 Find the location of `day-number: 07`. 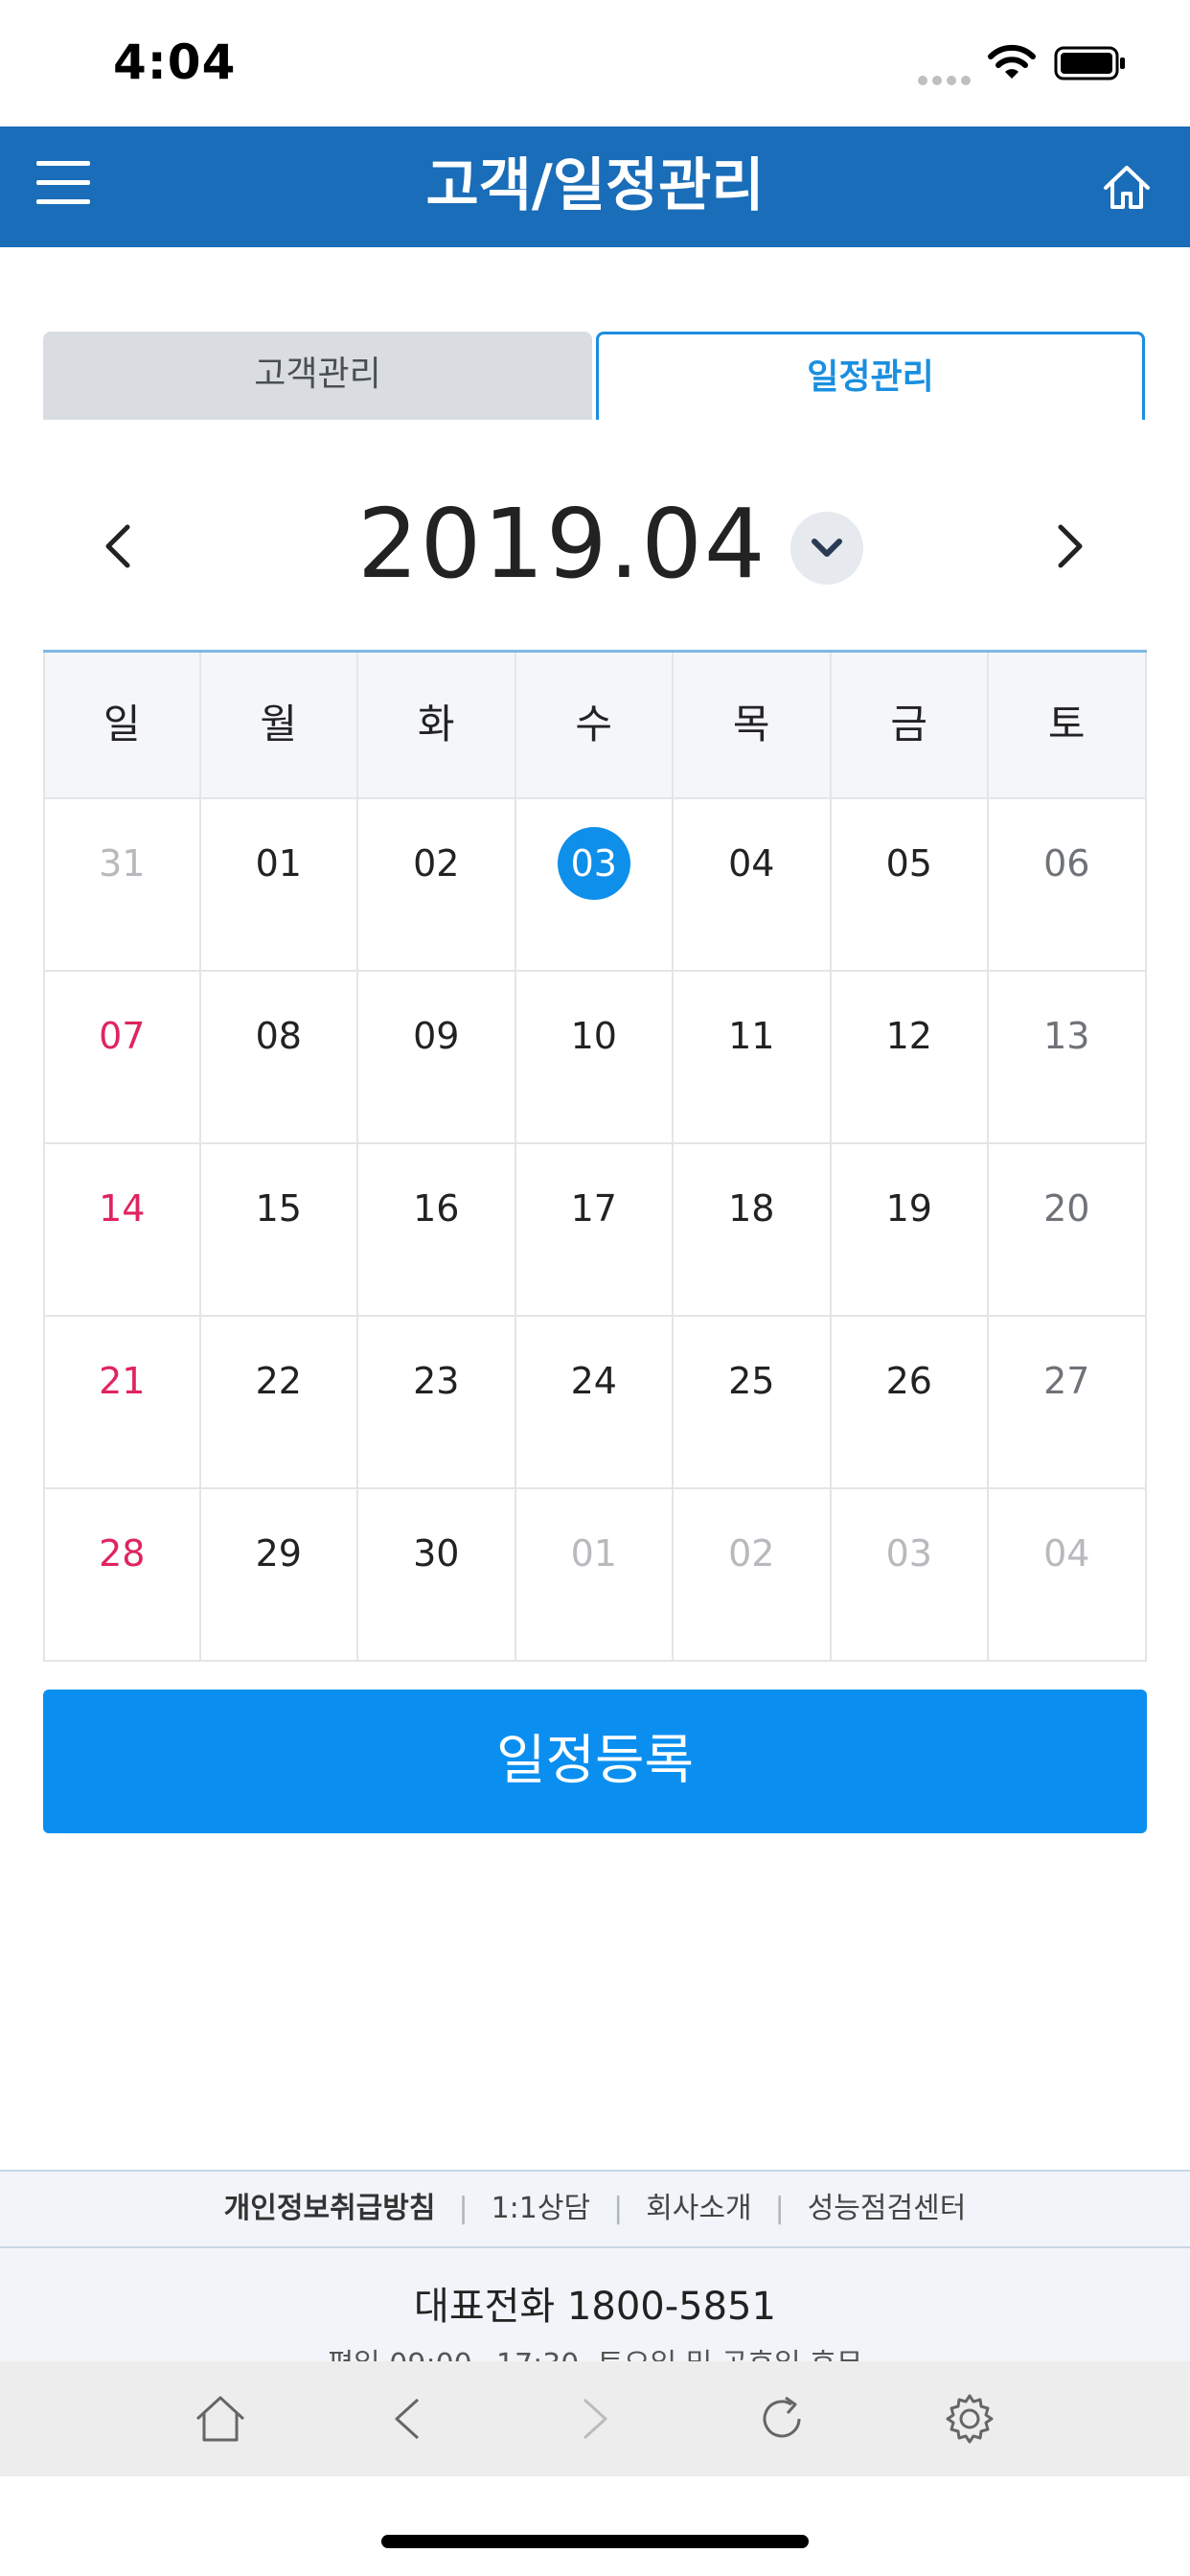

day-number: 07 is located at coordinates (123, 1036).